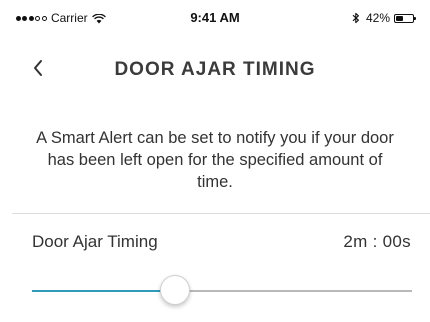  Describe the element at coordinates (95, 241) in the screenshot. I see `setting-label: Door Ajar Timing` at that location.